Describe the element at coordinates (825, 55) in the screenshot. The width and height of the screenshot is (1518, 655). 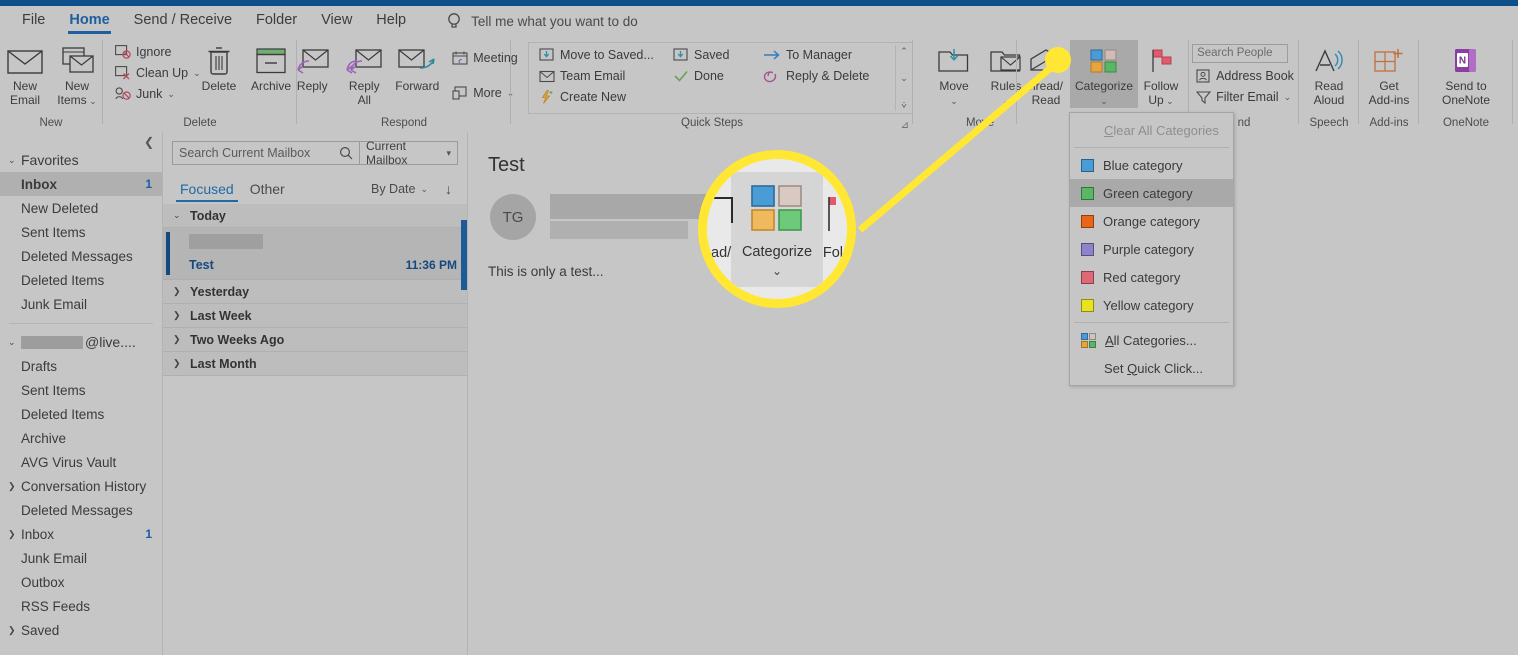
I see `quick-step-to-manager: To Manager` at that location.